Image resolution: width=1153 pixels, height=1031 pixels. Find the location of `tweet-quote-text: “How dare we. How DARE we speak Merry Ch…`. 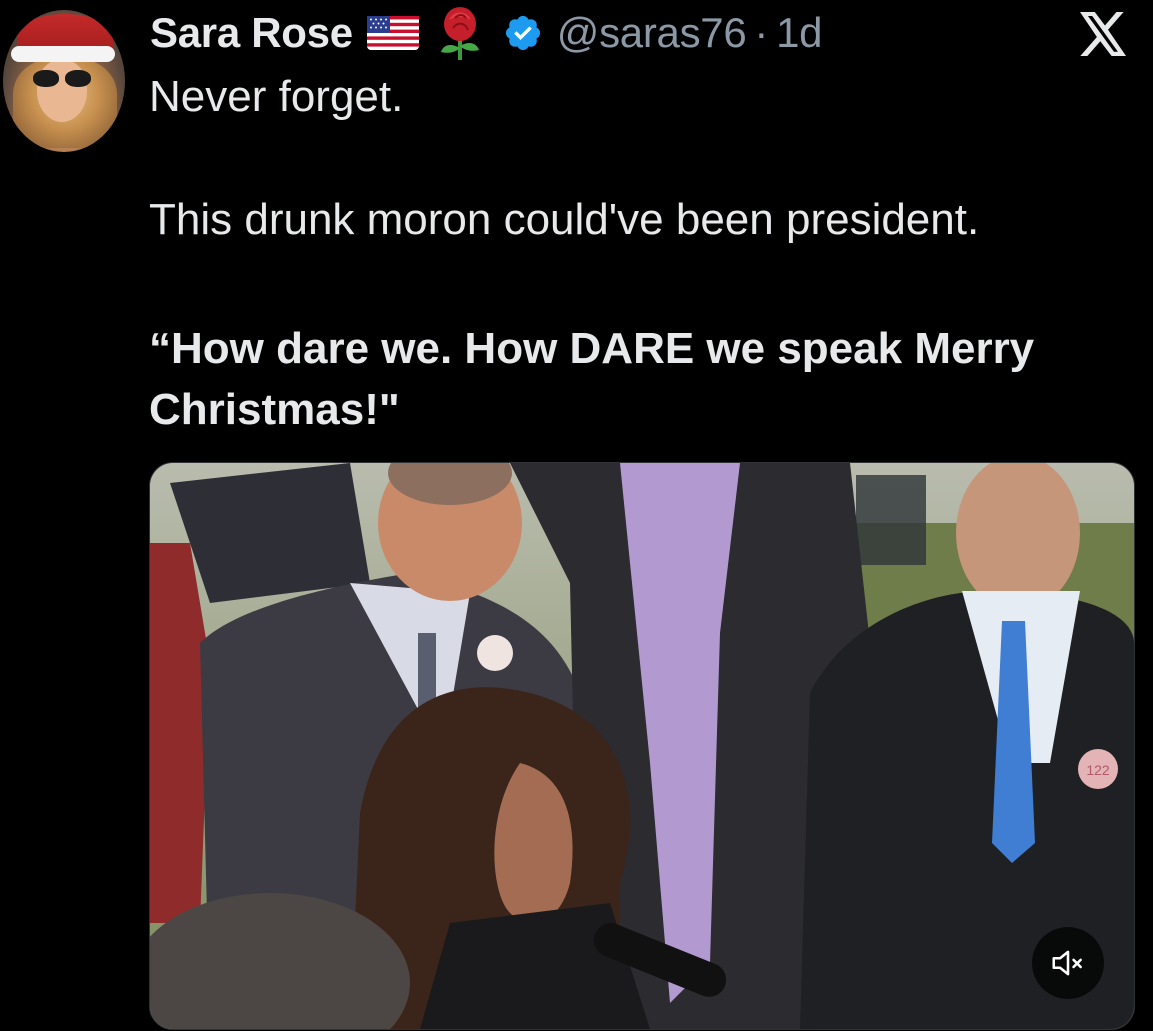

tweet-quote-text: “How dare we. How DARE we speak Merry Ch… is located at coordinates (592, 379).